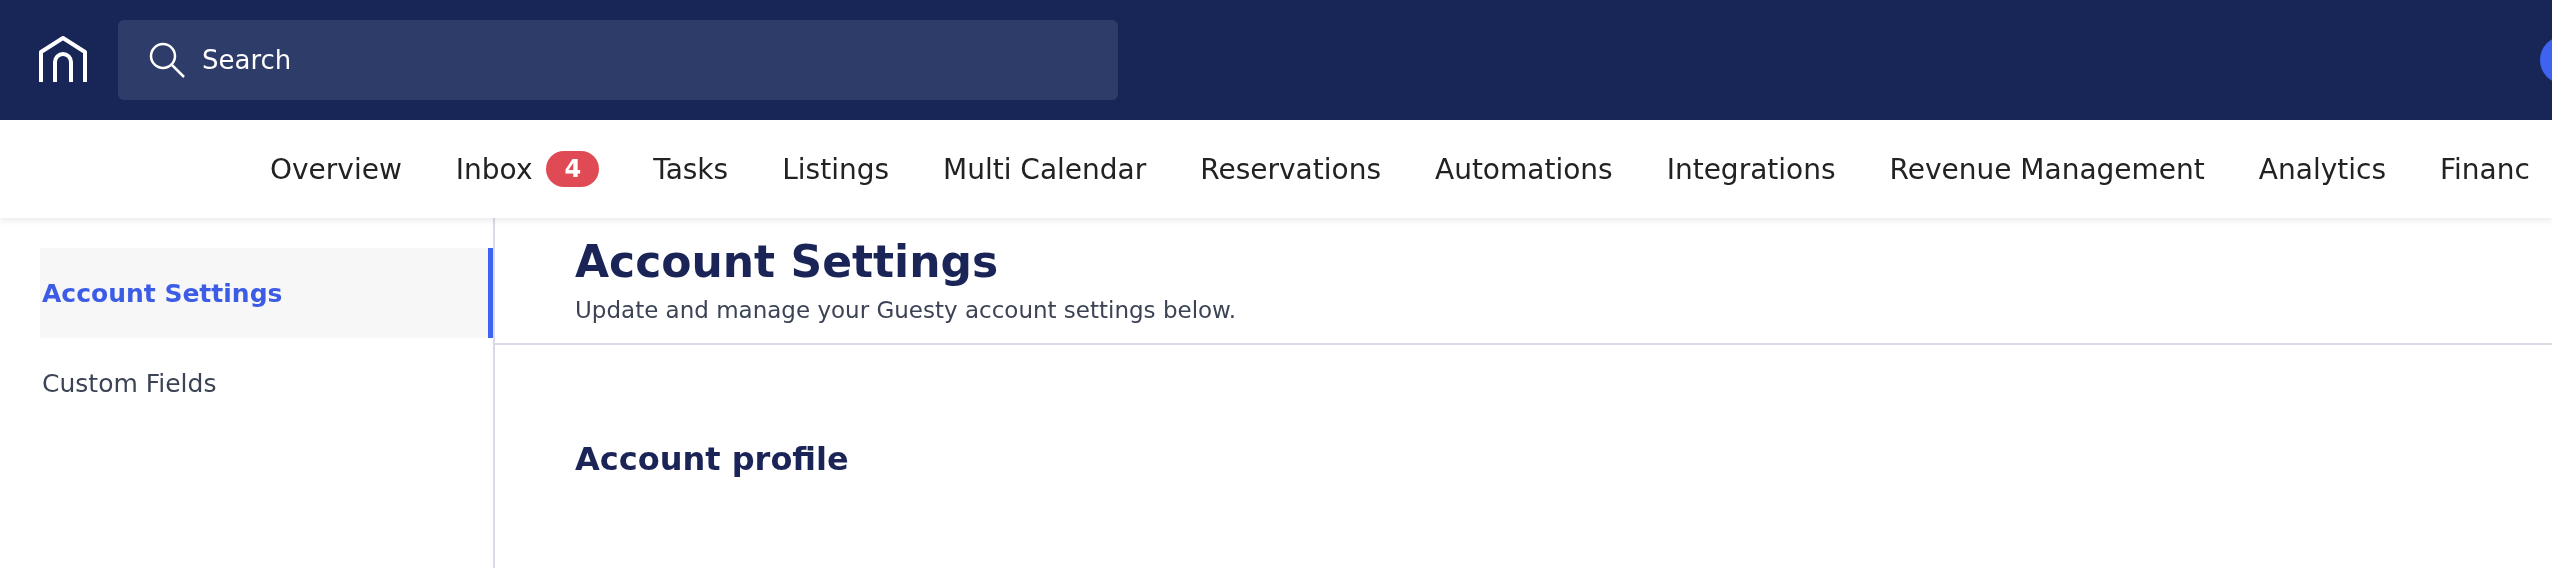  What do you see at coordinates (618, 60) in the screenshot?
I see `search-field: Search` at bounding box center [618, 60].